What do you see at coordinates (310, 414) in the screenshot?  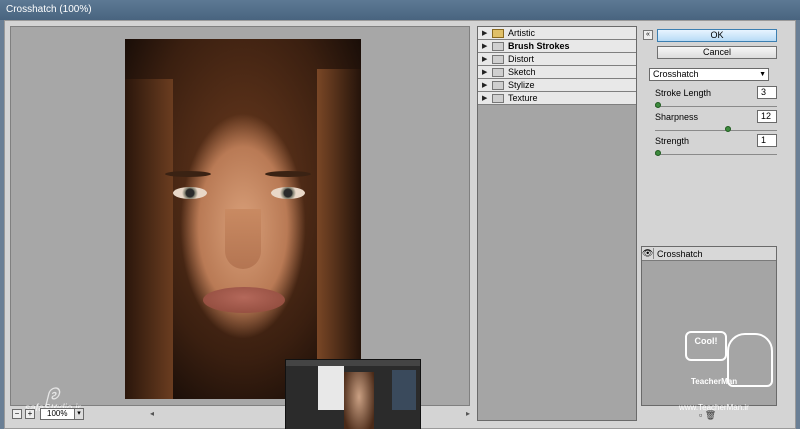 I see `horizontal-scrollbar: ◂ ▸` at bounding box center [310, 414].